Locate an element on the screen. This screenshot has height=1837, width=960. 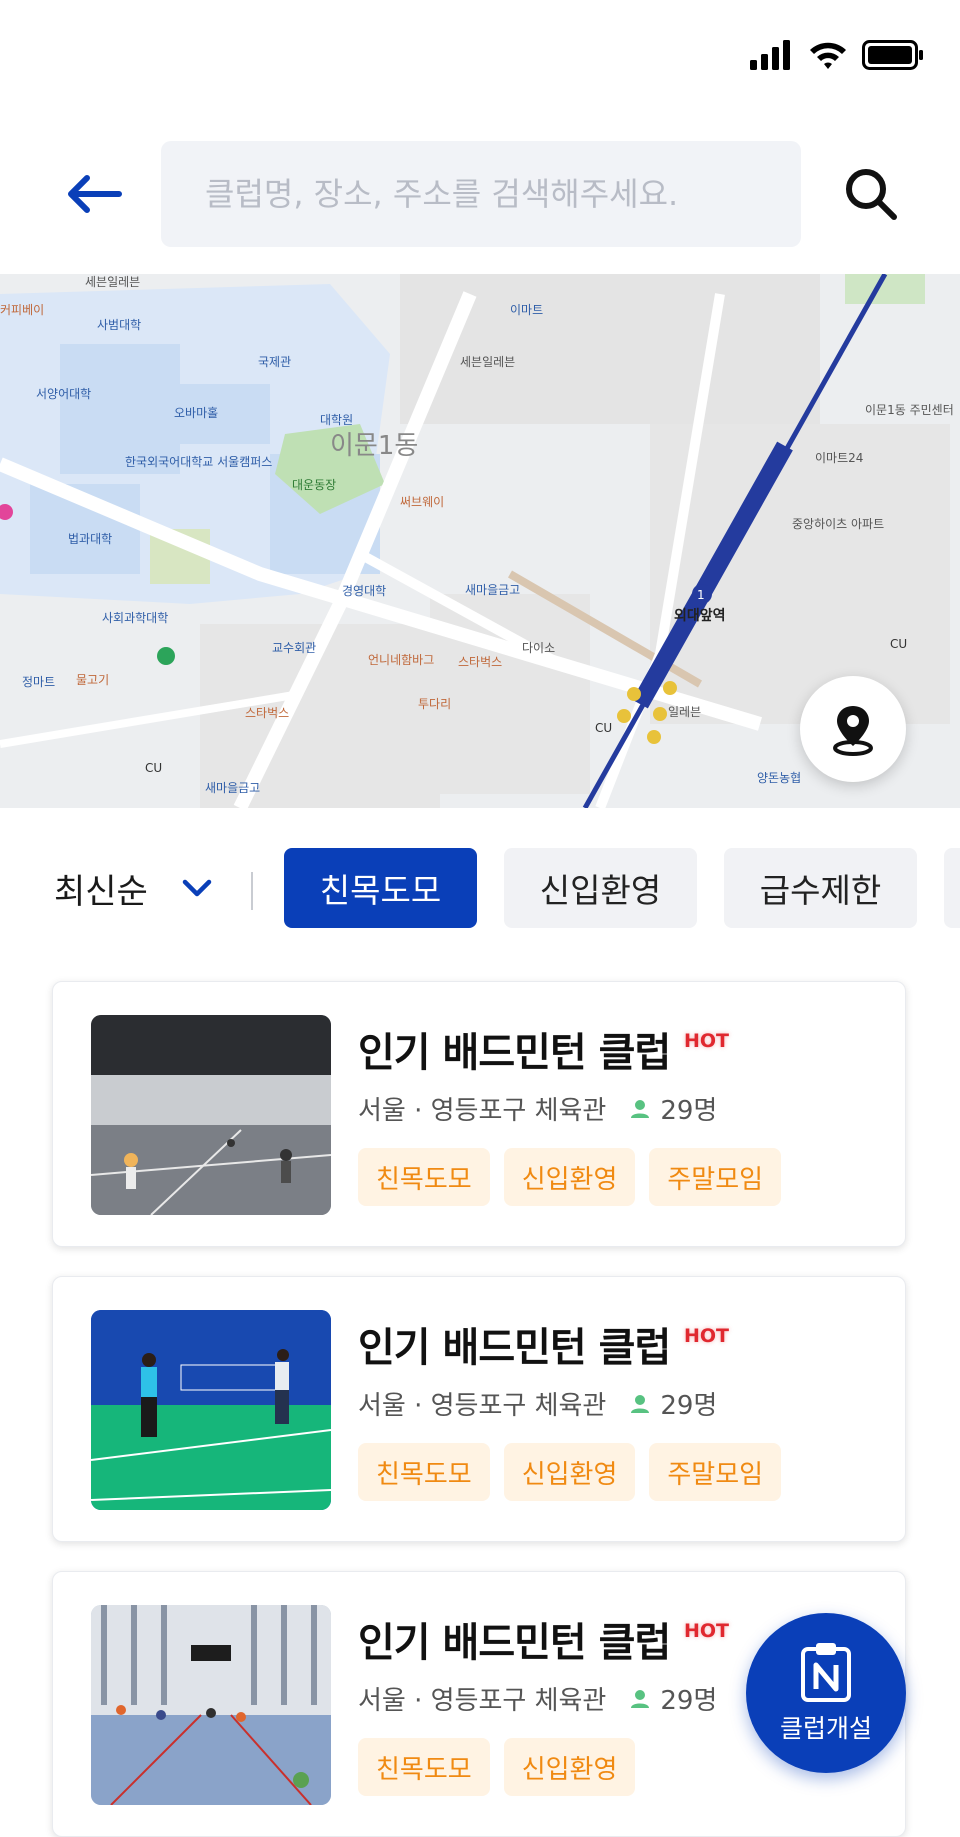
map-label-emart: 이마트 is located at coordinates (526, 310).